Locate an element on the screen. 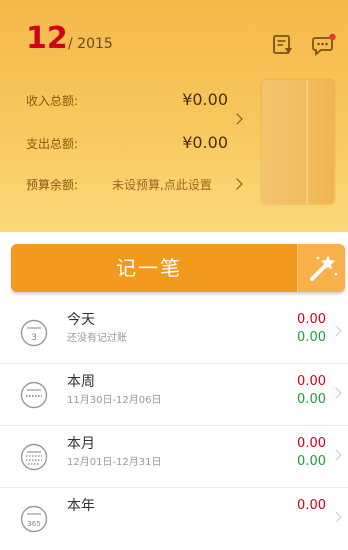 The height and width of the screenshot is (550, 348). magic-wand-button is located at coordinates (321, 268).